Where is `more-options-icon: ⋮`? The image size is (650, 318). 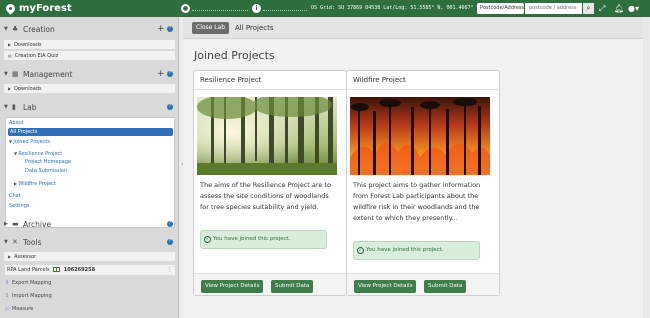
more-options-icon: ⋮ is located at coordinates (169, 270).